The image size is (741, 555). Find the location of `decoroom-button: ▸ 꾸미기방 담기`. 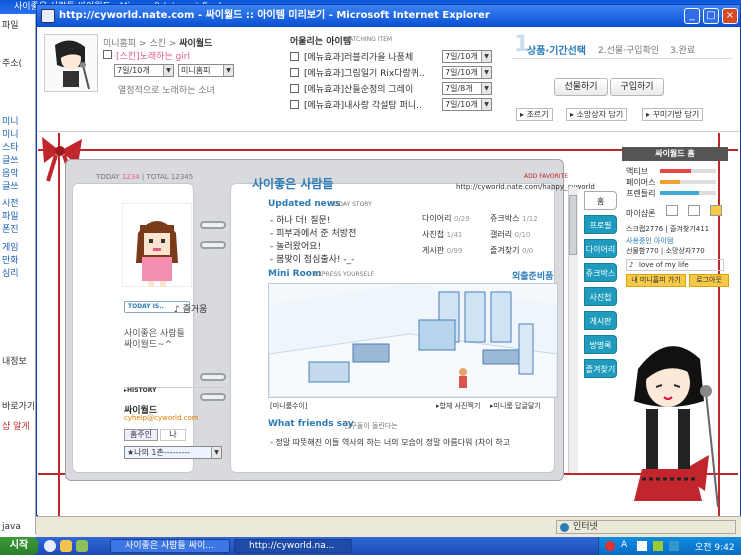

decoroom-button: ▸ 꾸미기방 담기 is located at coordinates (673, 114).